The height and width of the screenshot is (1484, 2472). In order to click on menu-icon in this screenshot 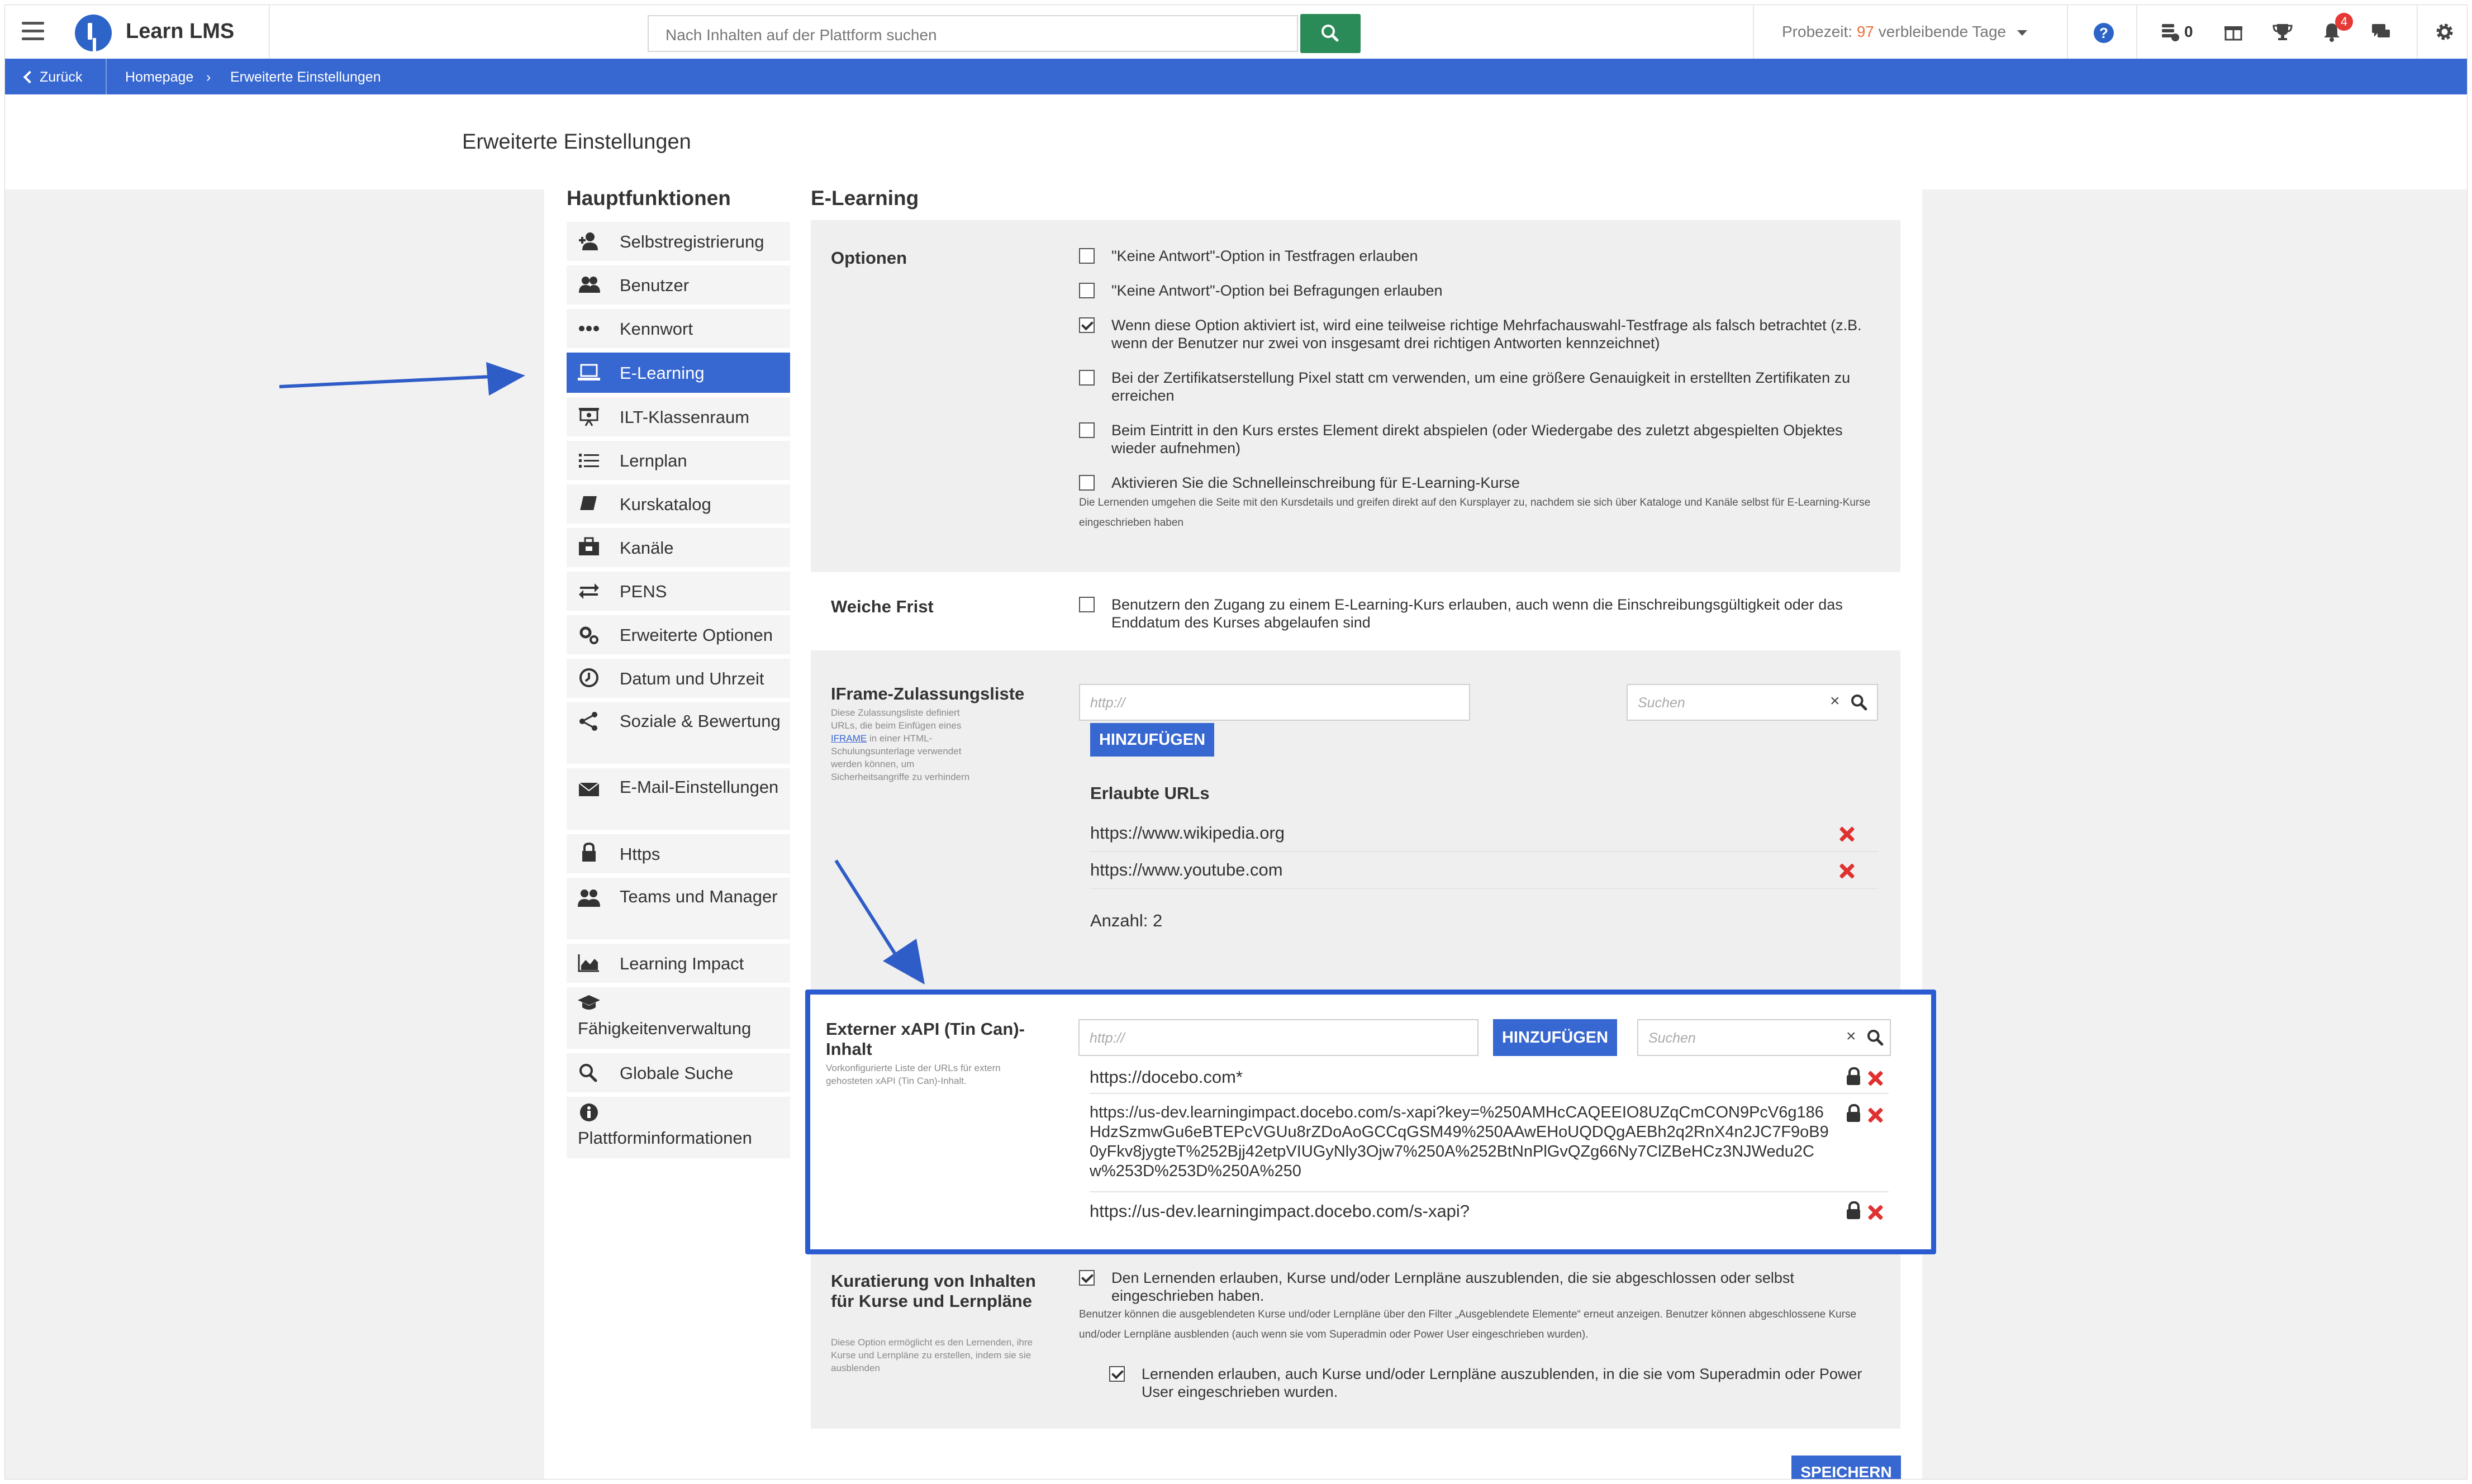, I will do `click(33, 32)`.